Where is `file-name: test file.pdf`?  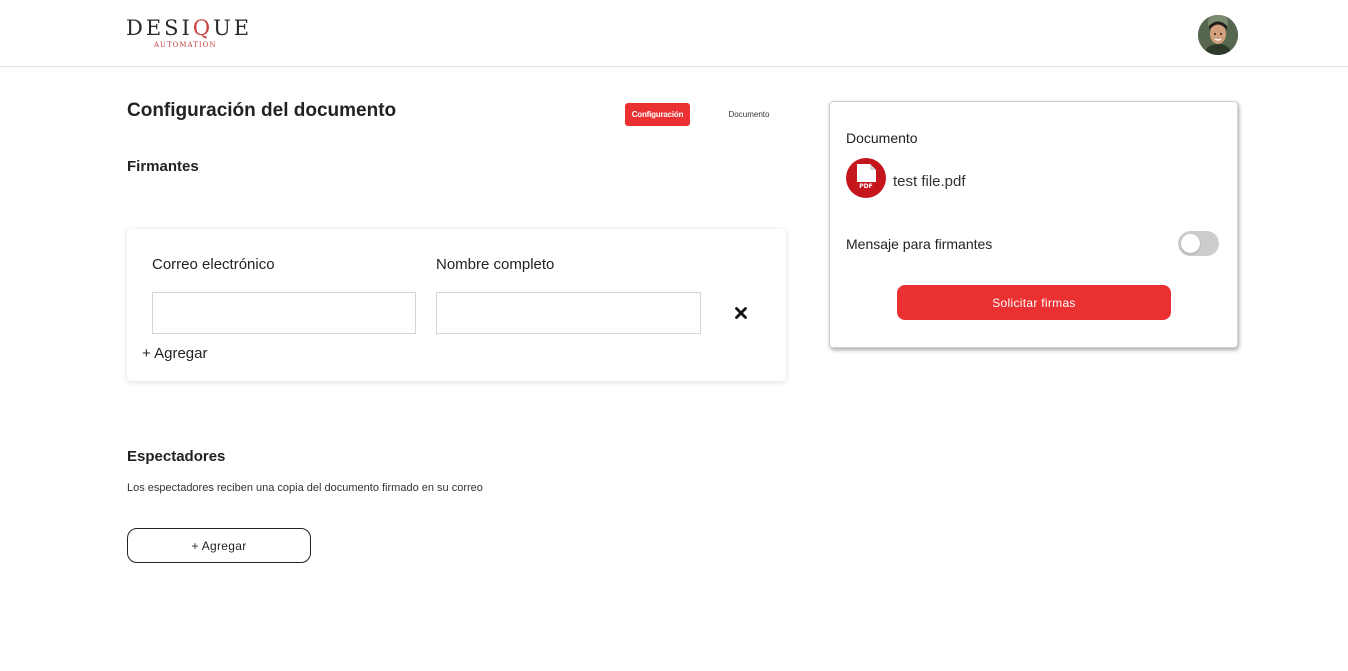
file-name: test file.pdf is located at coordinates (929, 181).